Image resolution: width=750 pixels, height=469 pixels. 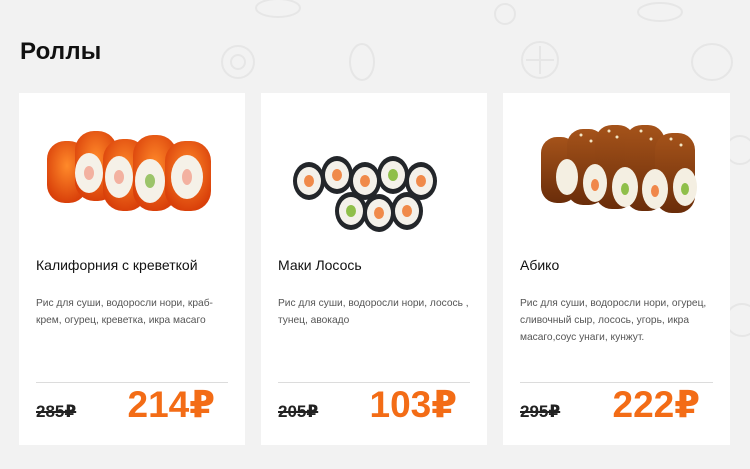 What do you see at coordinates (171, 404) in the screenshot?
I see `price: 214₽` at bounding box center [171, 404].